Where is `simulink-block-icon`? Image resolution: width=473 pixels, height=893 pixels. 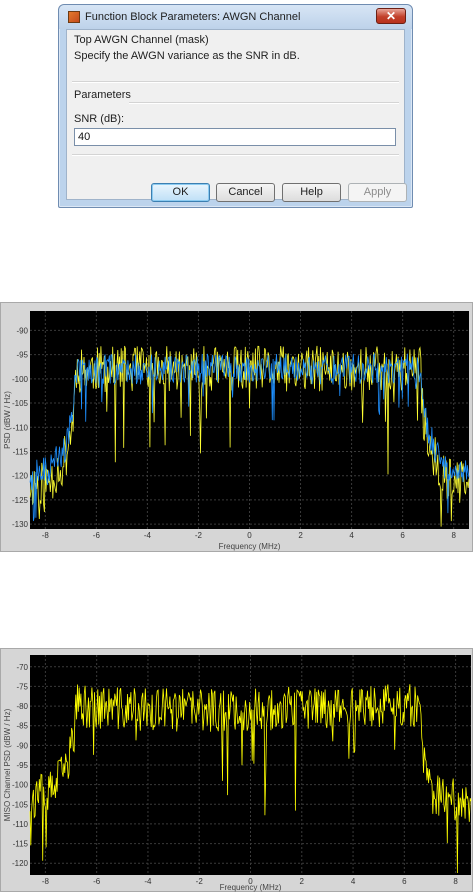 simulink-block-icon is located at coordinates (74, 17).